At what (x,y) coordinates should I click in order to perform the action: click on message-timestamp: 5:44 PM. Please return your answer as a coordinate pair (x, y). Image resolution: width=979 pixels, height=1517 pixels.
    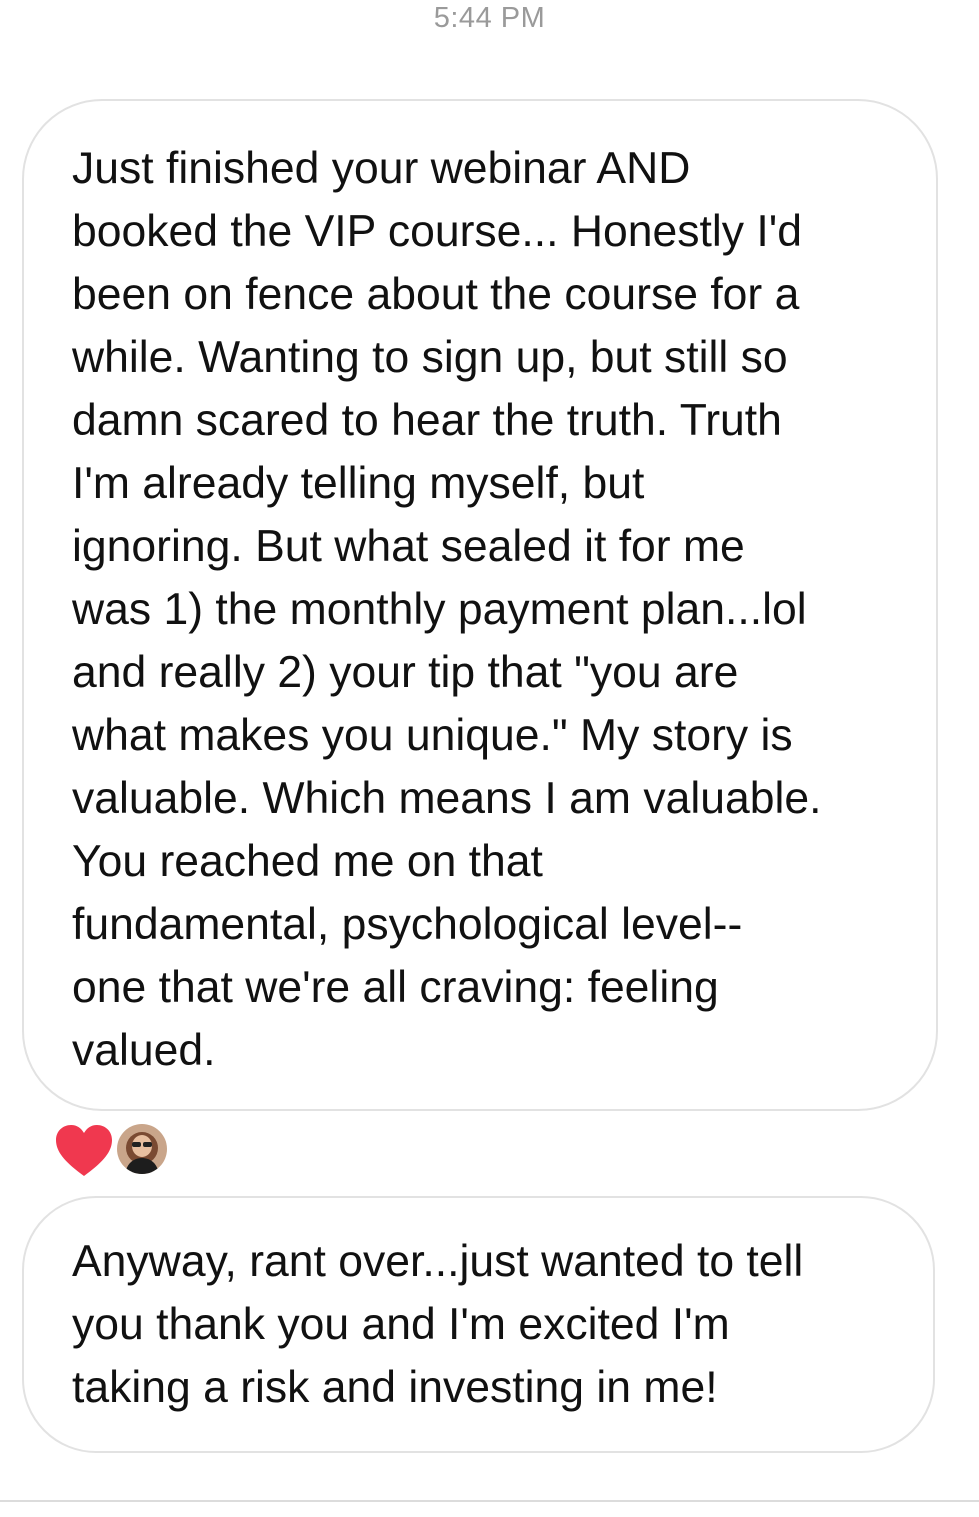
    Looking at the image, I should click on (489, 18).